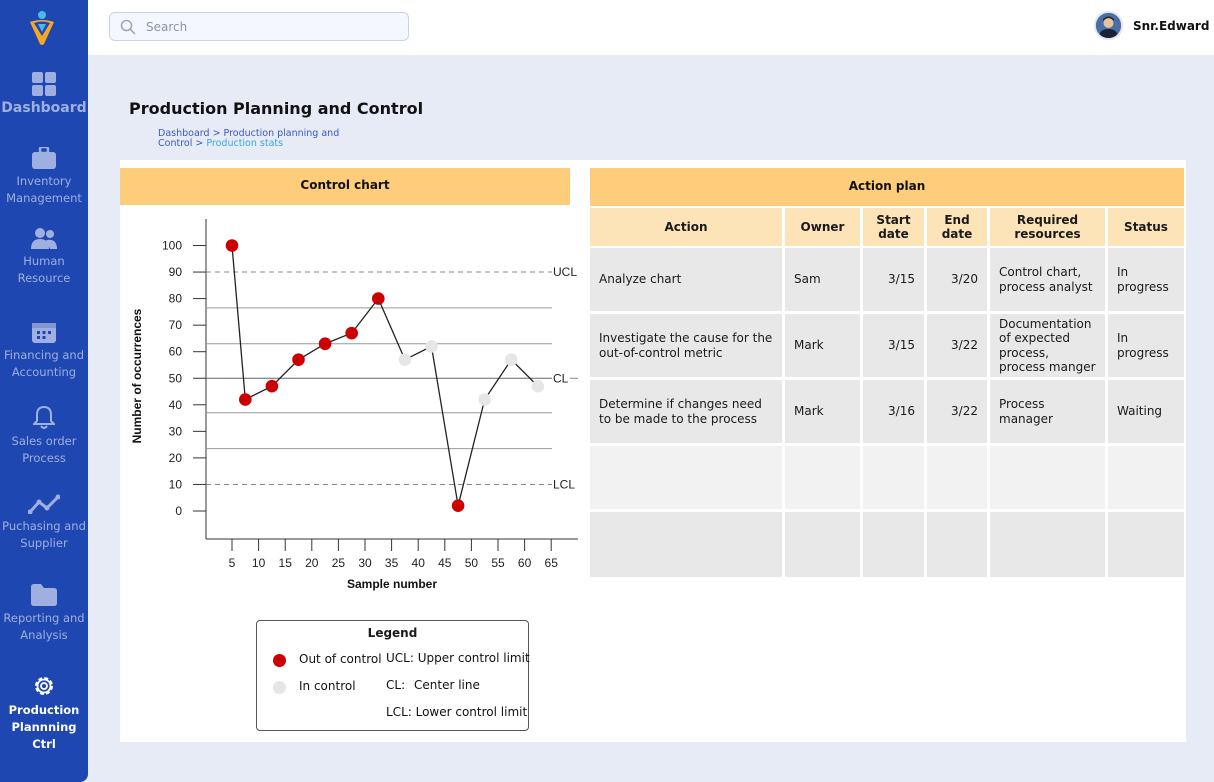 The image size is (1214, 782). I want to click on sidebar-item-production-planning: Production Plannning Ctrl, so click(44, 713).